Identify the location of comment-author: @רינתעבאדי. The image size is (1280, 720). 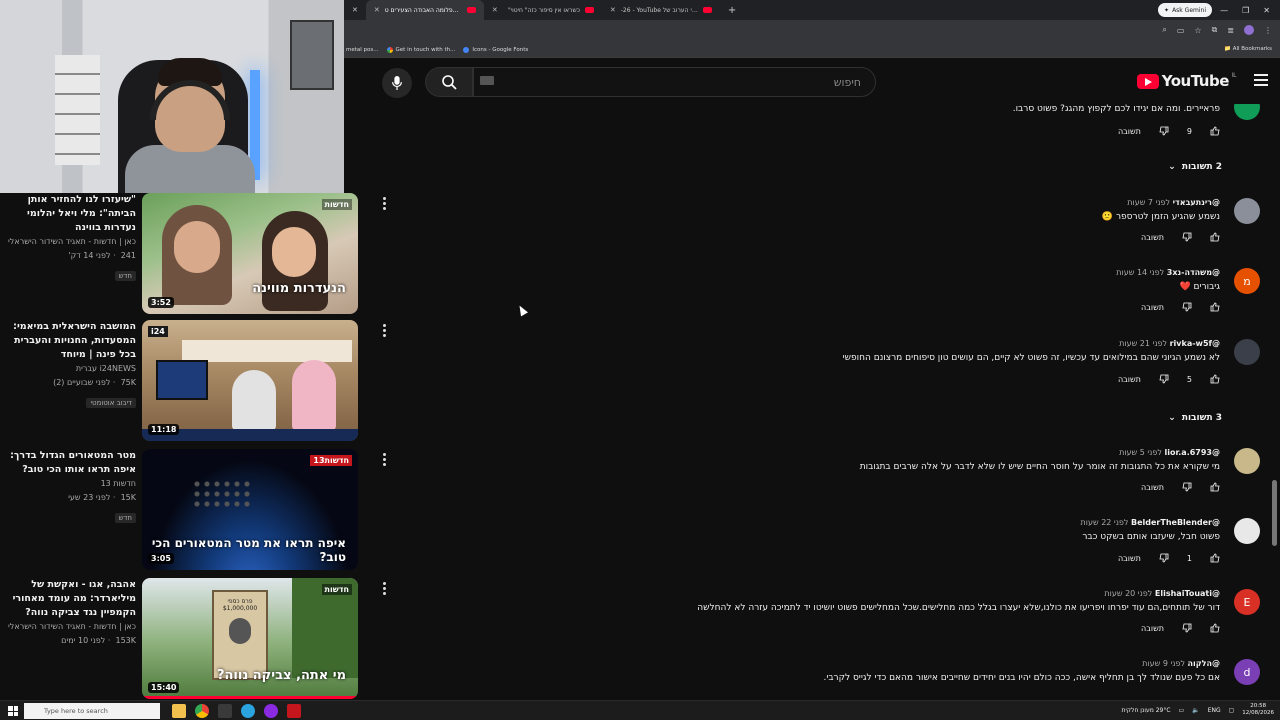
(1196, 202).